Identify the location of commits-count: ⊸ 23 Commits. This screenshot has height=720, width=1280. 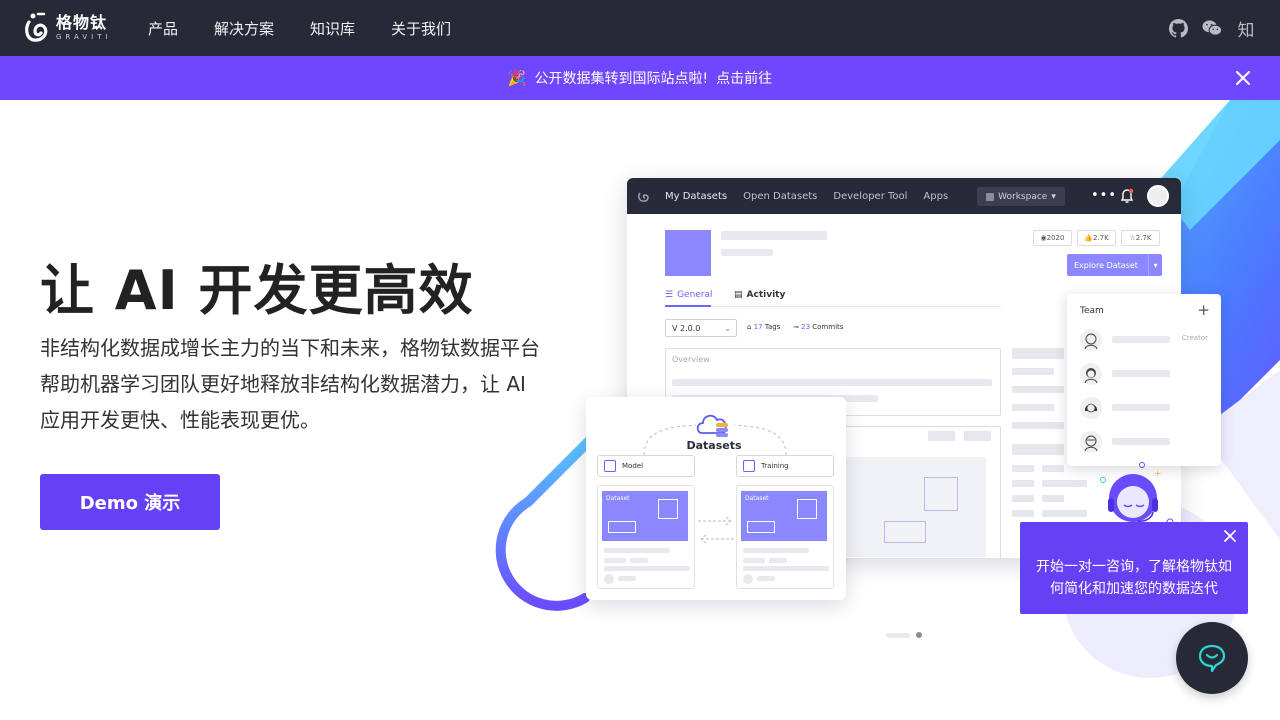
(818, 327).